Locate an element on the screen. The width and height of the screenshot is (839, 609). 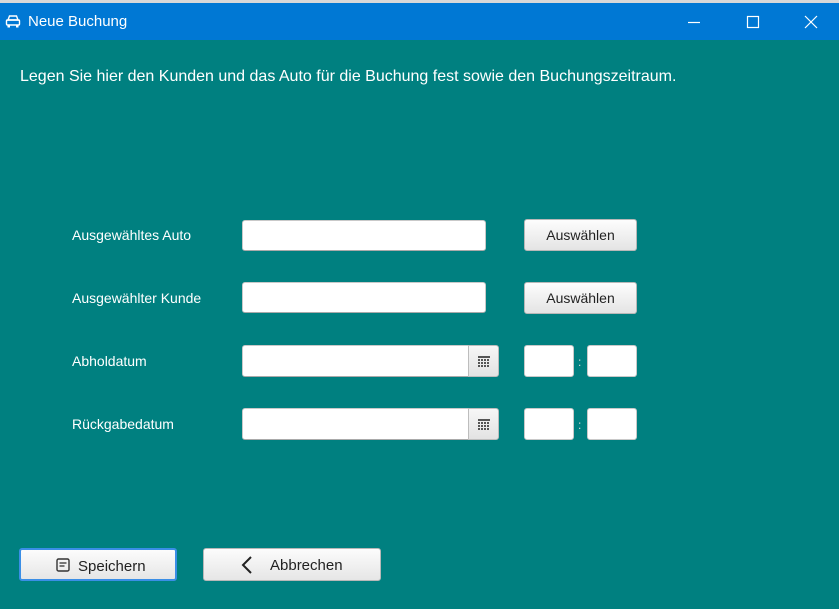
return-hour-input is located at coordinates (549, 424).